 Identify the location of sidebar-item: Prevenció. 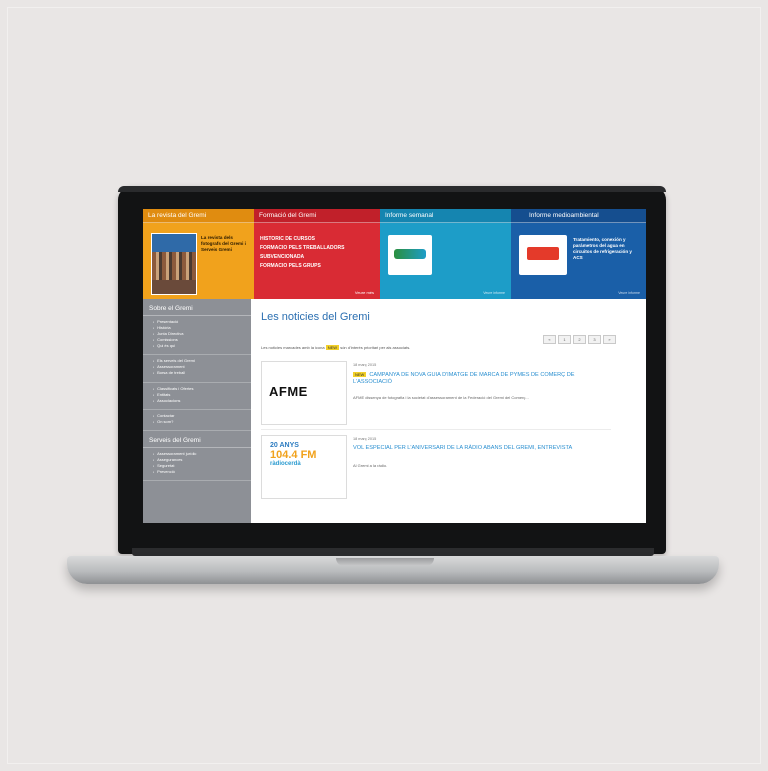
(198, 472).